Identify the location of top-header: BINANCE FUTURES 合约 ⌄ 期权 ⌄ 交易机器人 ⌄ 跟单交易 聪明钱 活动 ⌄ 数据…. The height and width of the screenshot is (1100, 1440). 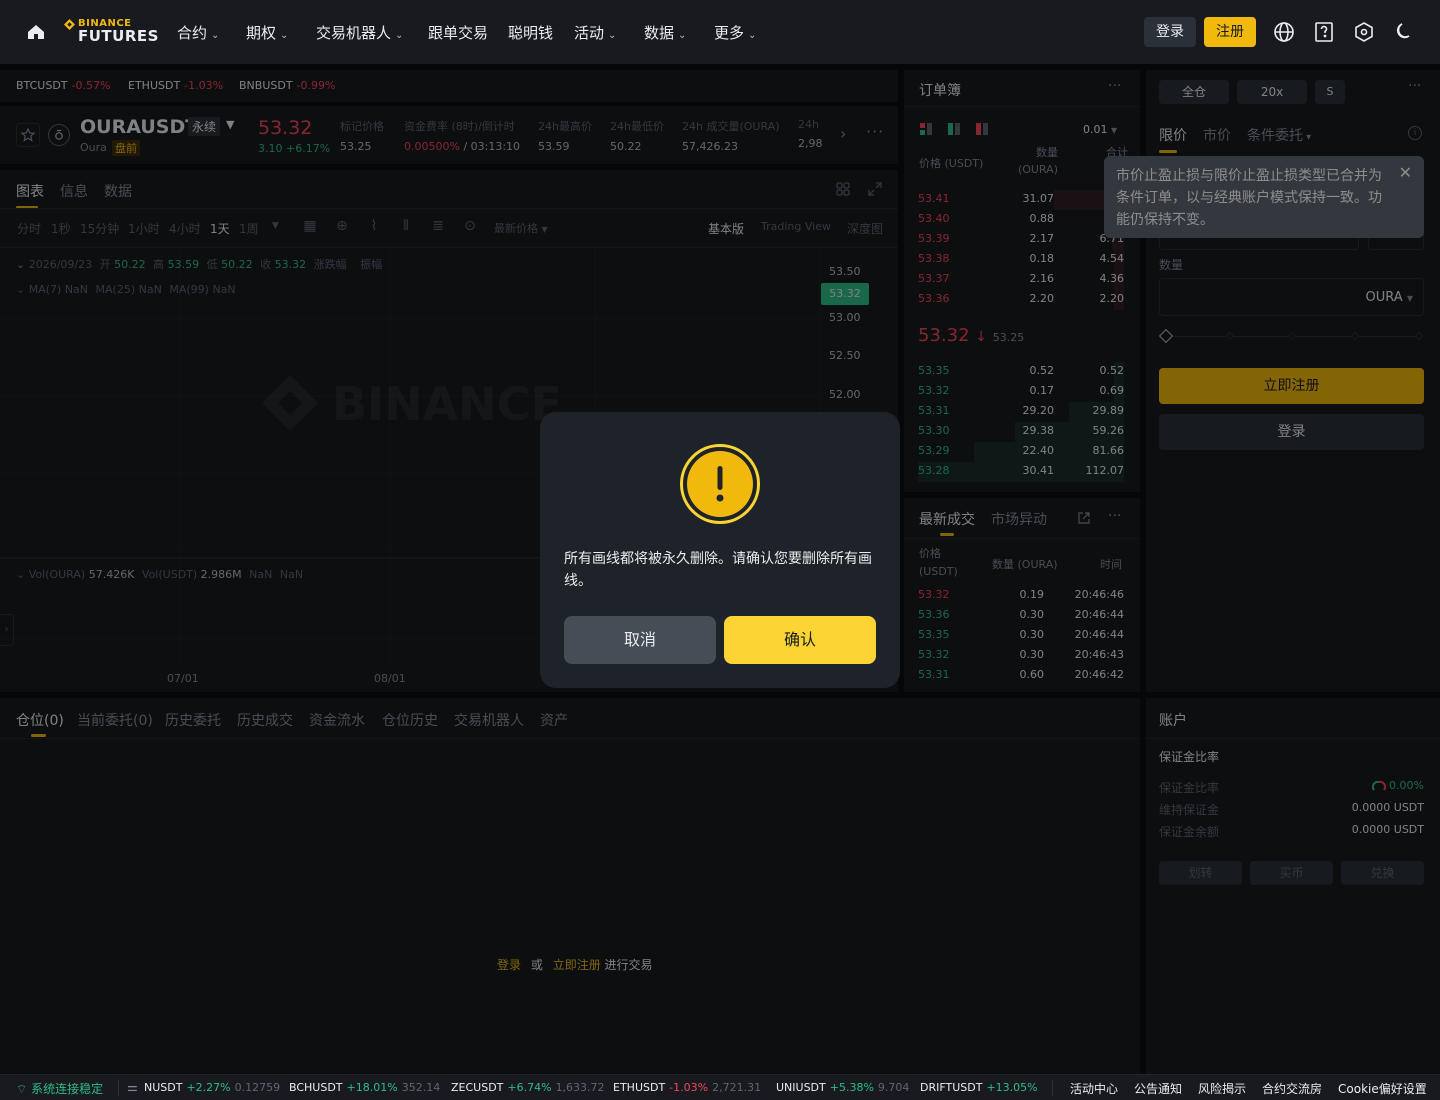
(720, 32).